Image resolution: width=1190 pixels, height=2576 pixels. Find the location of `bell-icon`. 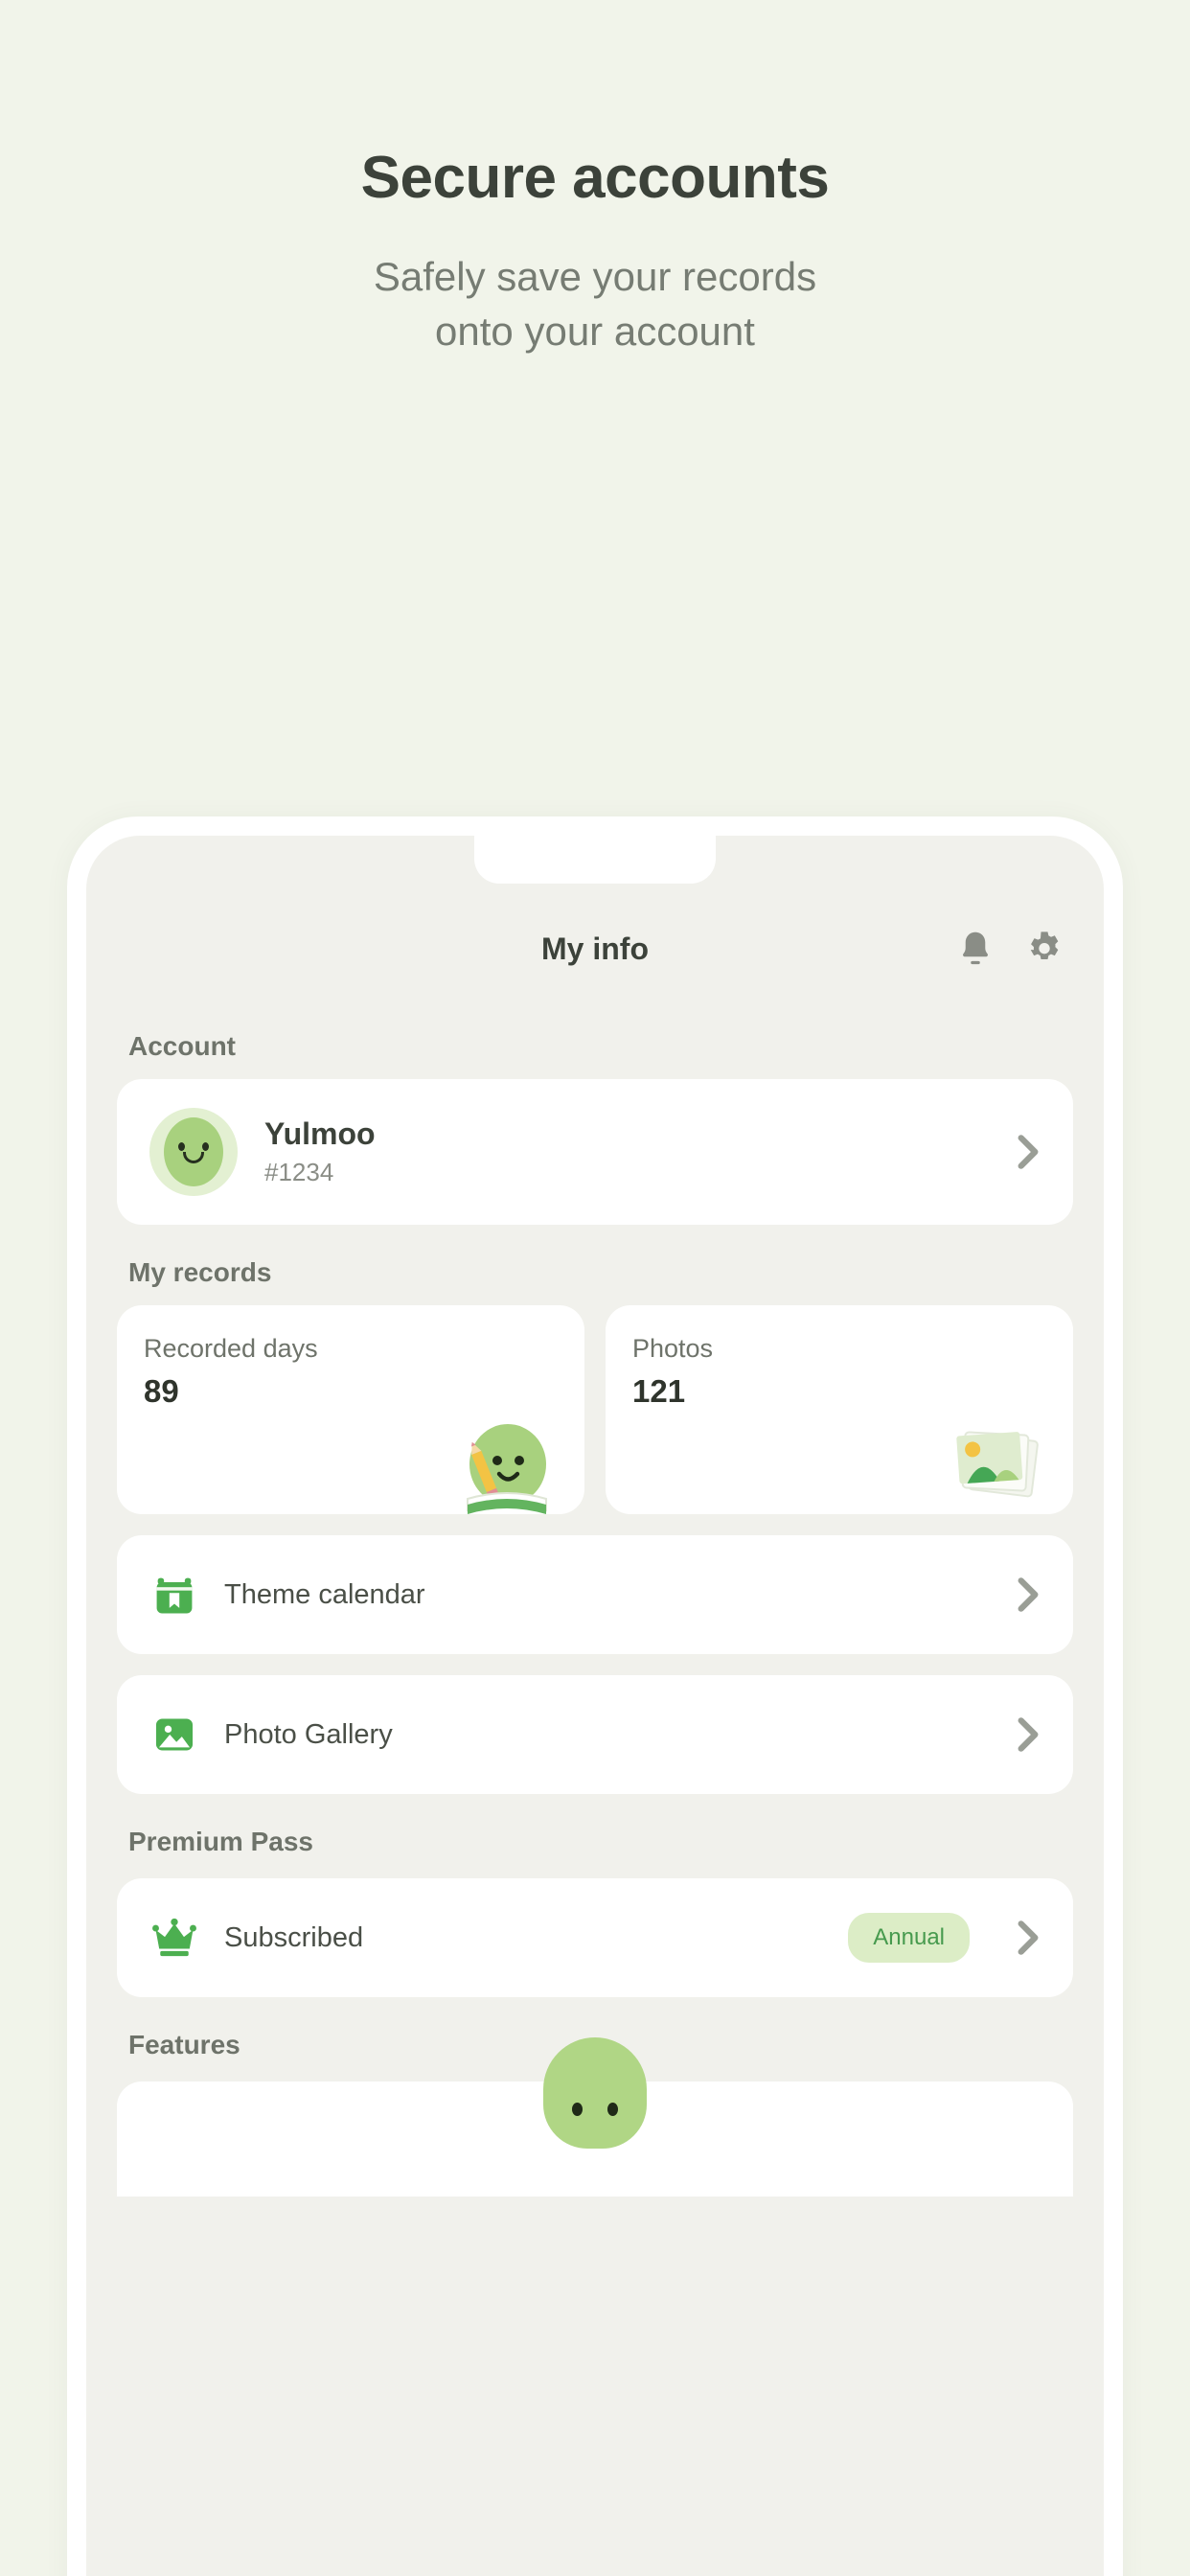

bell-icon is located at coordinates (975, 949).